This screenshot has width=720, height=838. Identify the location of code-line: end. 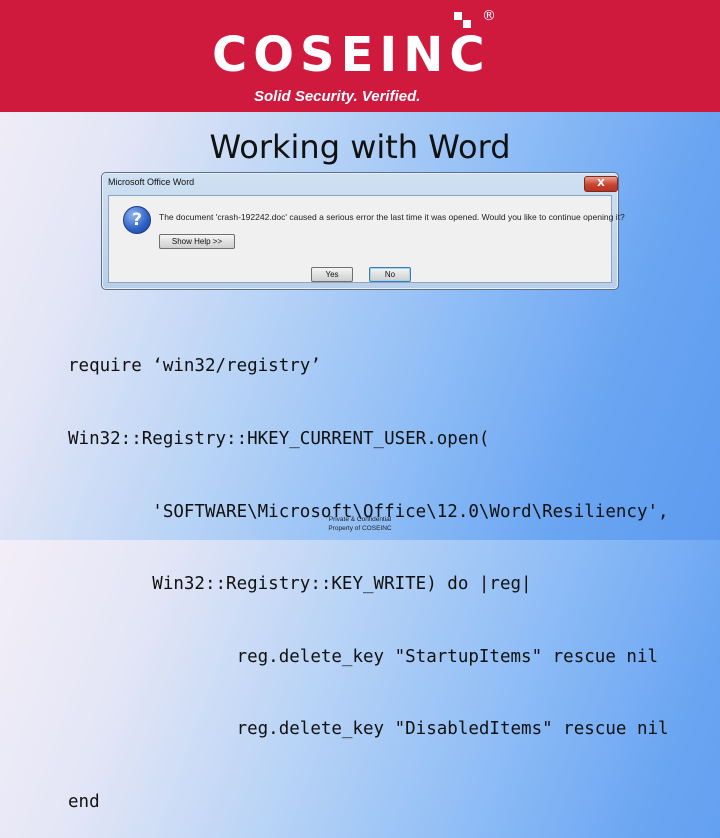
(84, 801).